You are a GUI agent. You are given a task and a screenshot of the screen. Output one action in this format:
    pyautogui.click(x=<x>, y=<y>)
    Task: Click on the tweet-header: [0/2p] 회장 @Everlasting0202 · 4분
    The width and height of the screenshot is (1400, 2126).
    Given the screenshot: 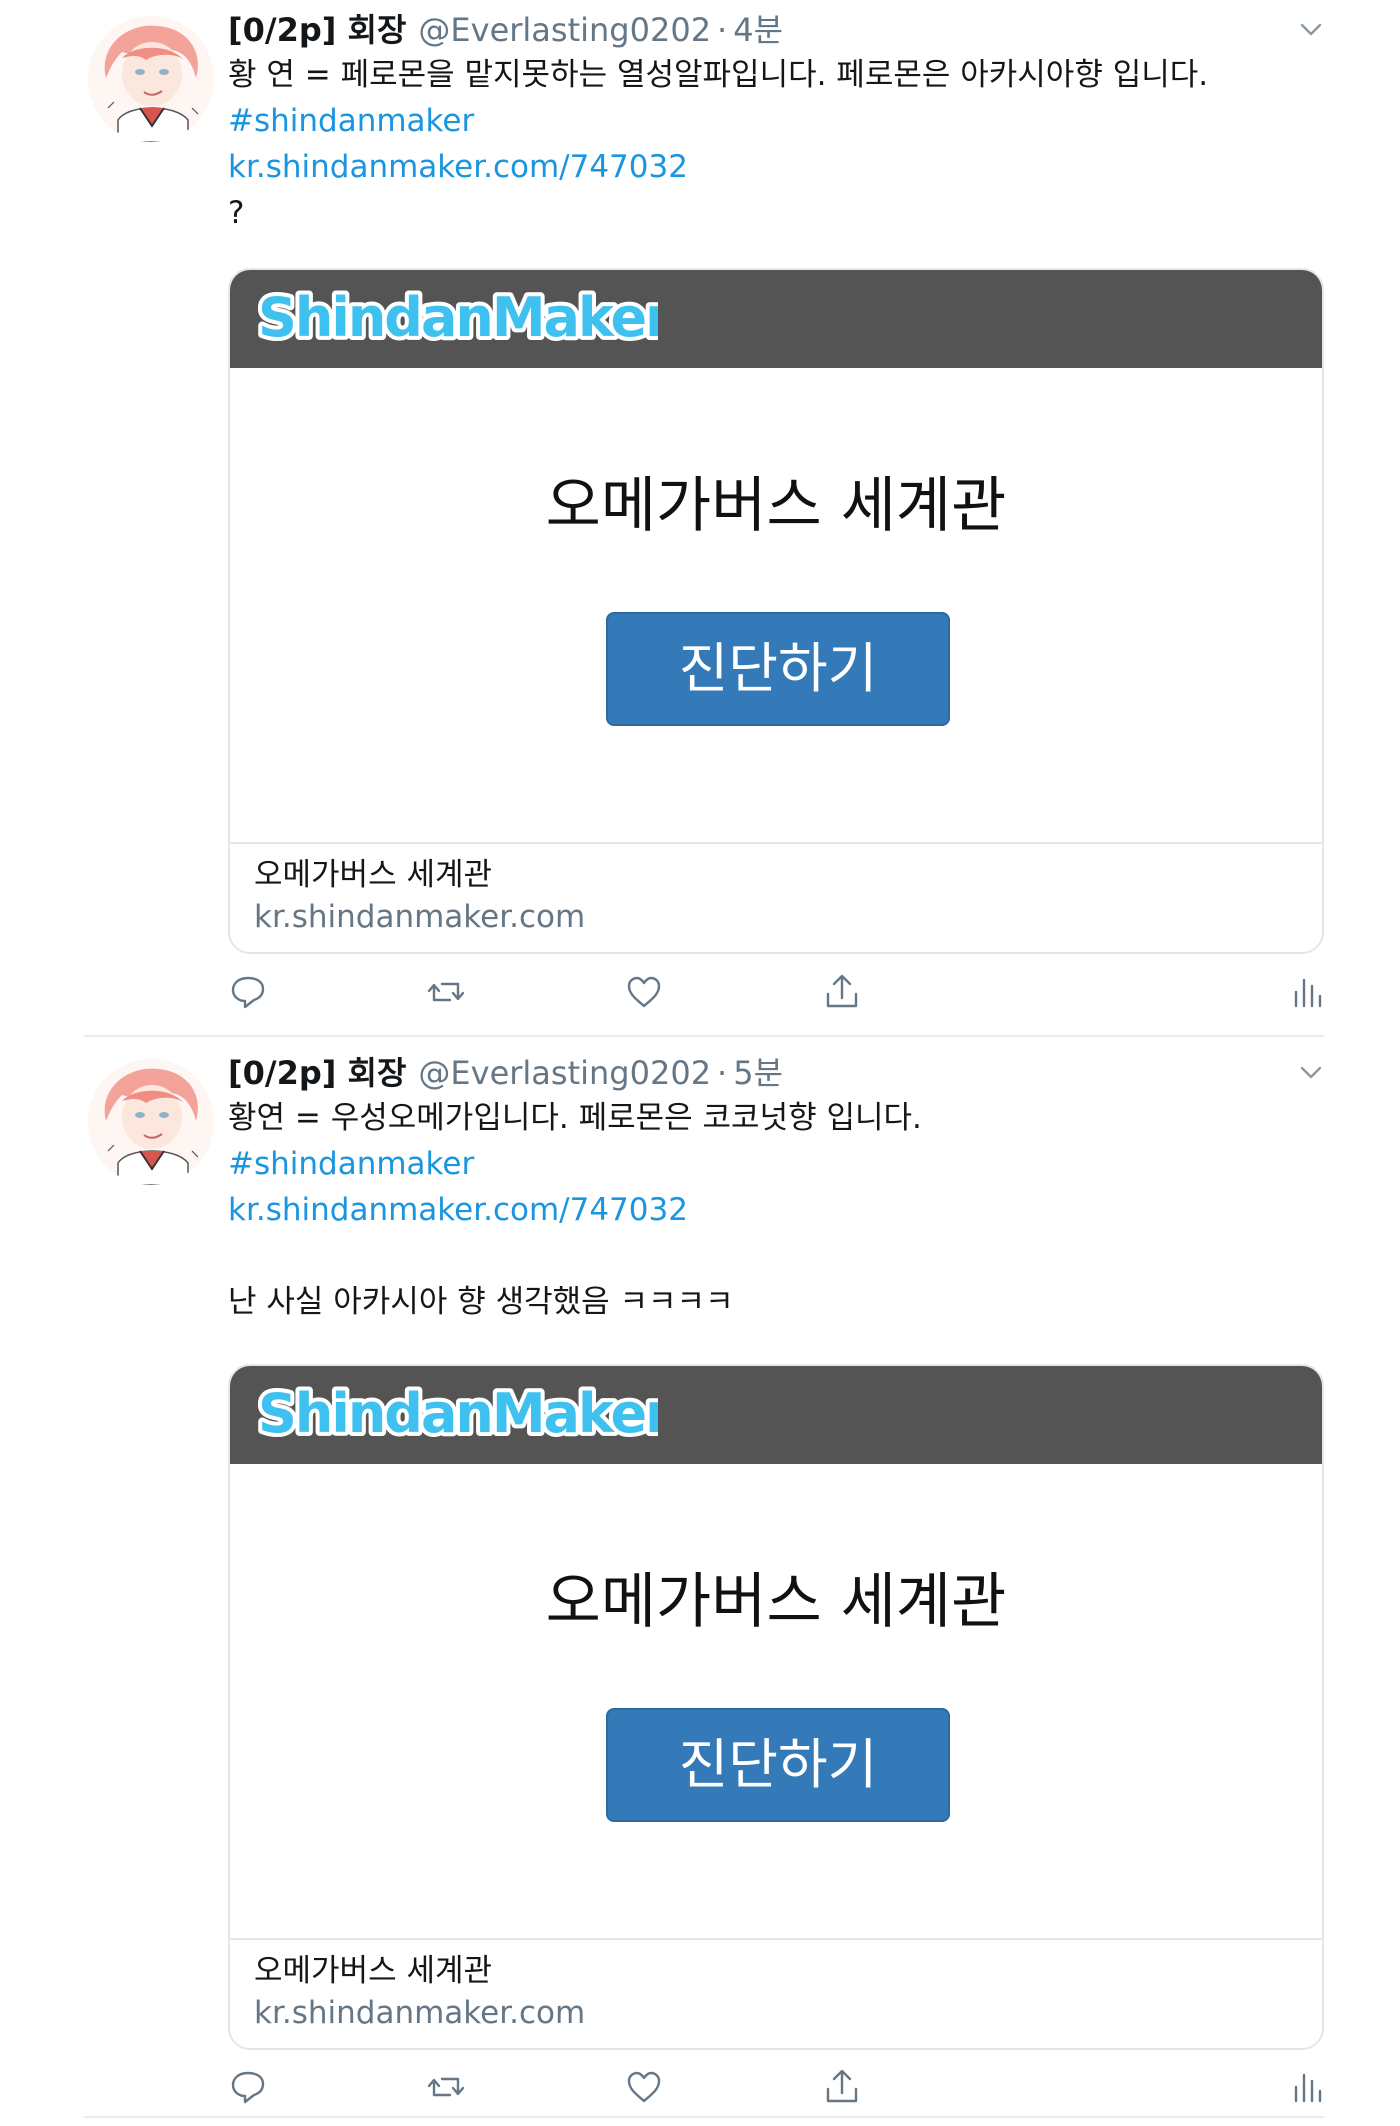 What is the action you would take?
    pyautogui.click(x=777, y=30)
    